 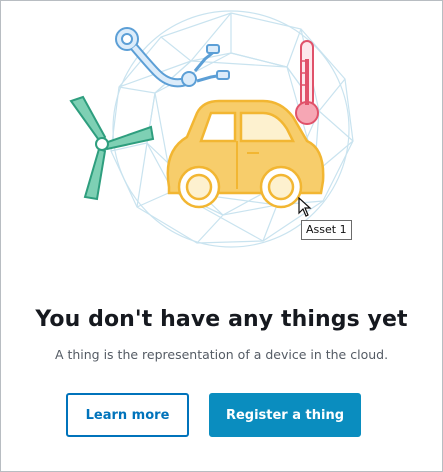 I want to click on mouse-pointer-icon, so click(x=305, y=207).